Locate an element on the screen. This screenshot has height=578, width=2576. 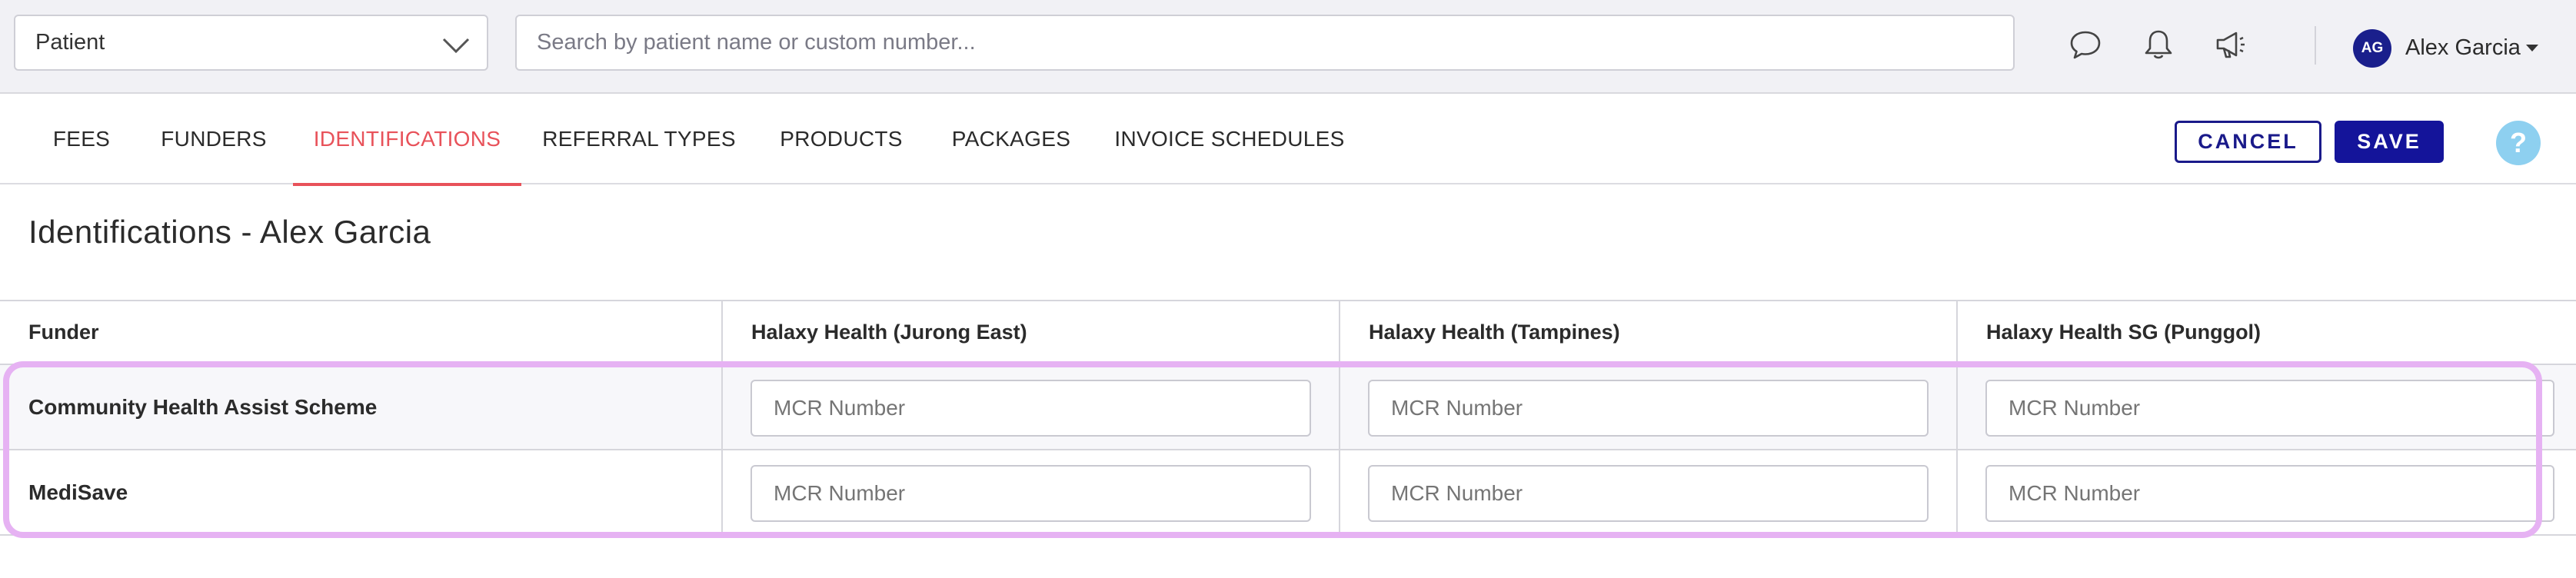
tab-label: PRODUCTS is located at coordinates (841, 139).